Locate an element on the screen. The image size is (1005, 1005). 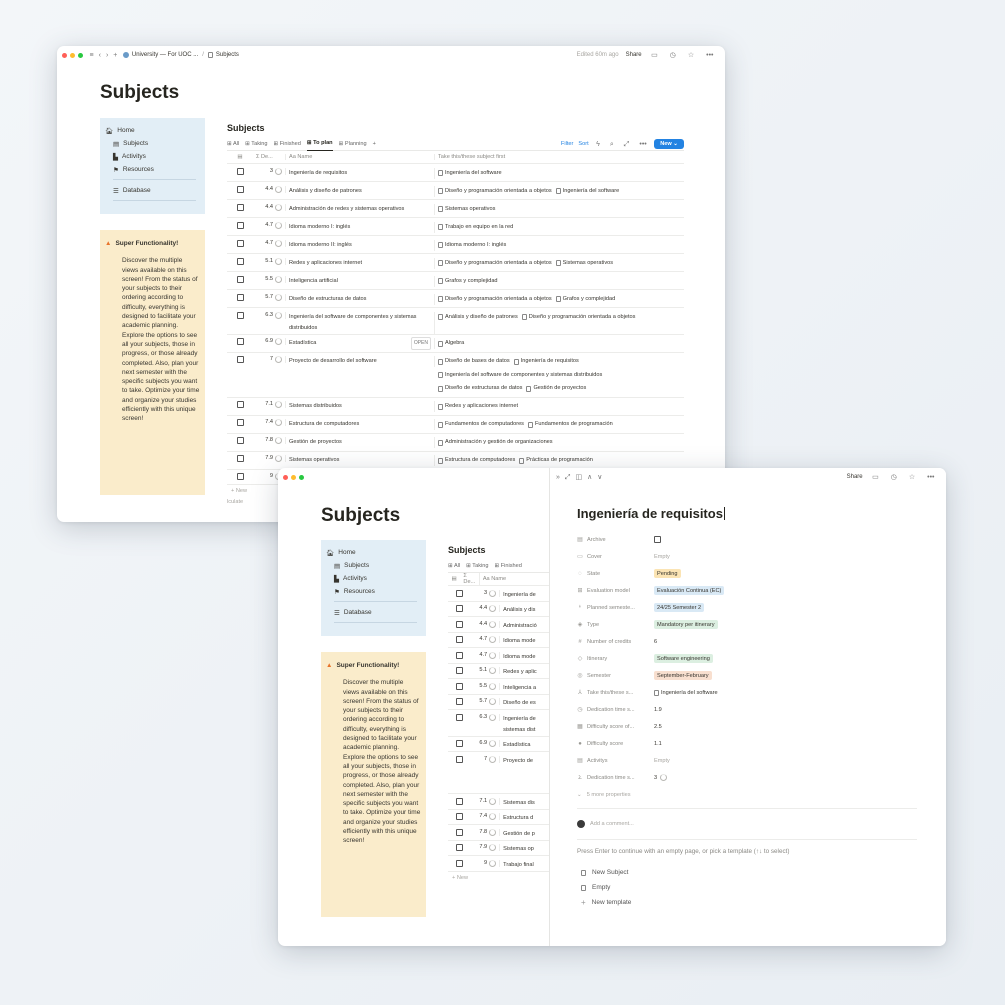
back-icon: ‹ is located at coordinates (100, 55).